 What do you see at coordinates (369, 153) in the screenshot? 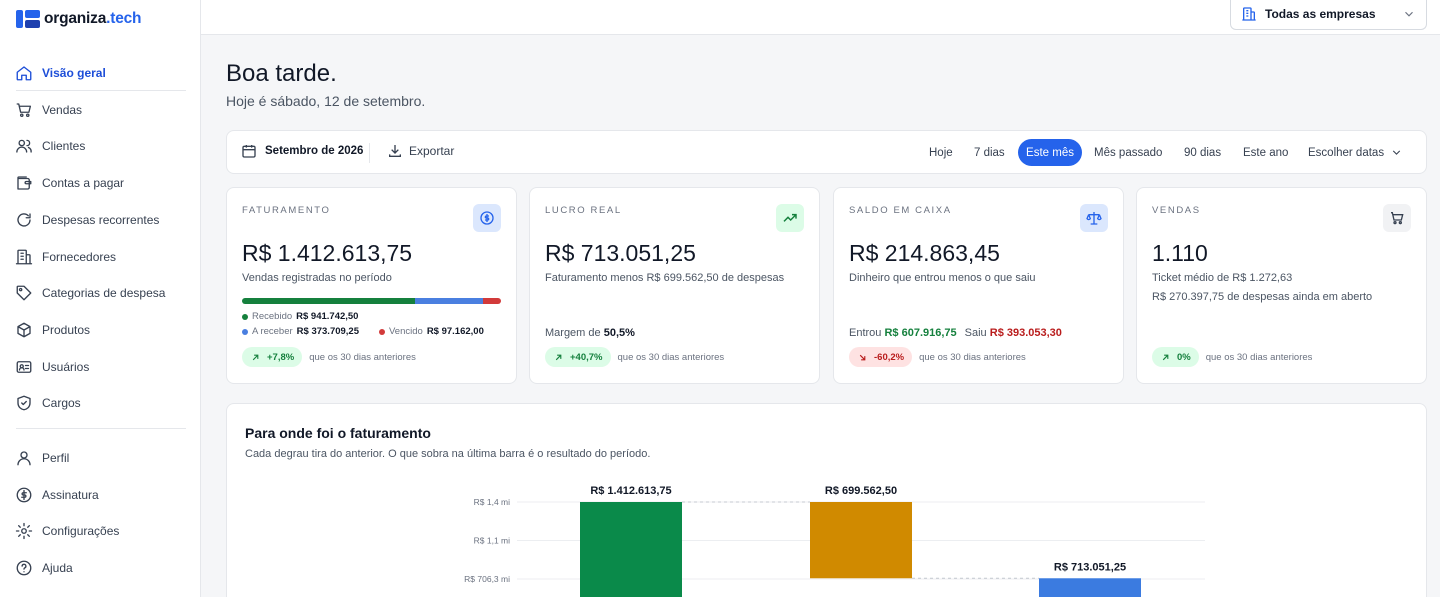
I see `divider` at bounding box center [369, 153].